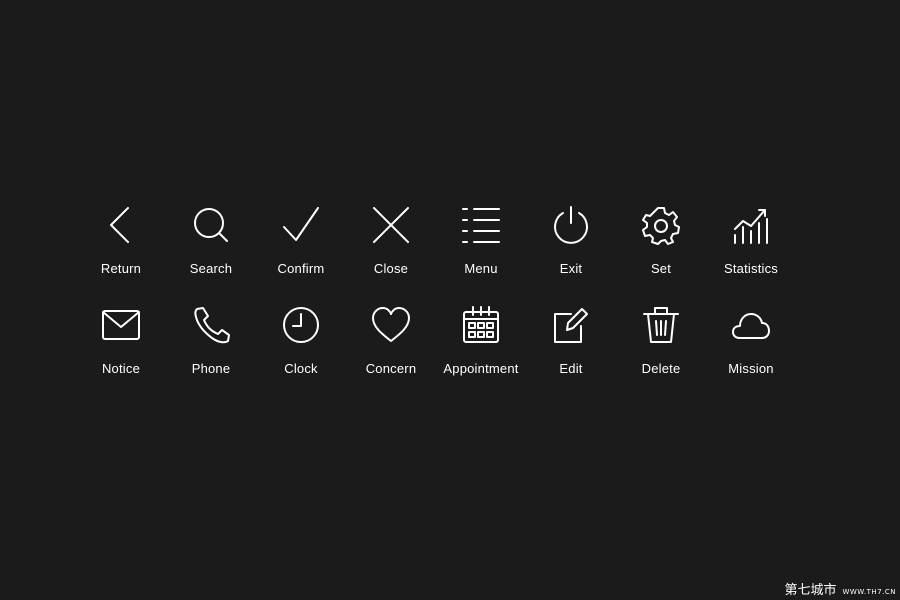 The image size is (900, 600). Describe the element at coordinates (571, 225) in the screenshot. I see `exit-icon` at that location.